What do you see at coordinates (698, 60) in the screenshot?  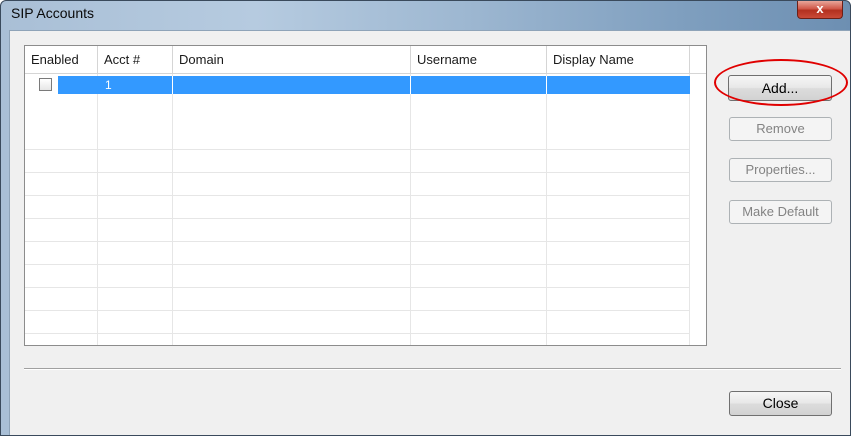 I see `column-header-filler` at bounding box center [698, 60].